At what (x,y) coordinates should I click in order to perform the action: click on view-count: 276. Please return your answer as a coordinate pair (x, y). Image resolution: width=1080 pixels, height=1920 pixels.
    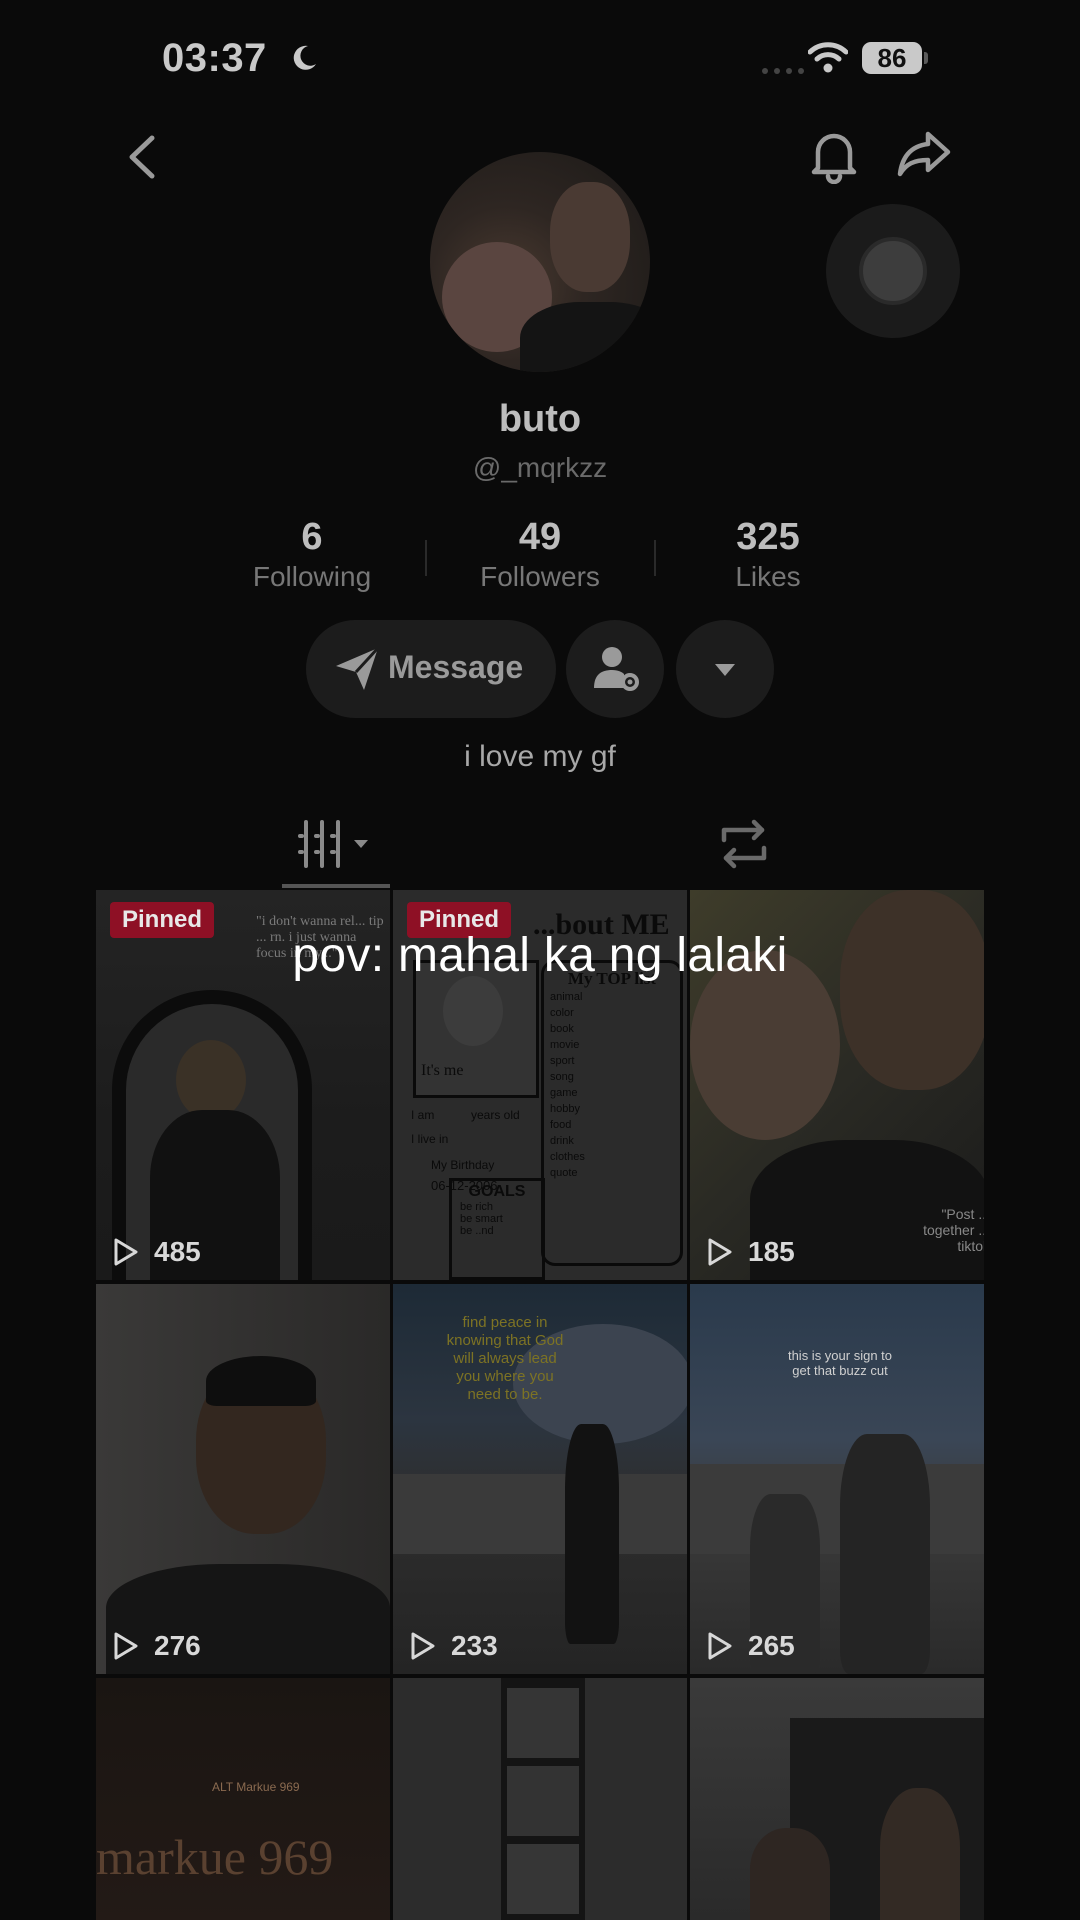
    Looking at the image, I should click on (155, 1646).